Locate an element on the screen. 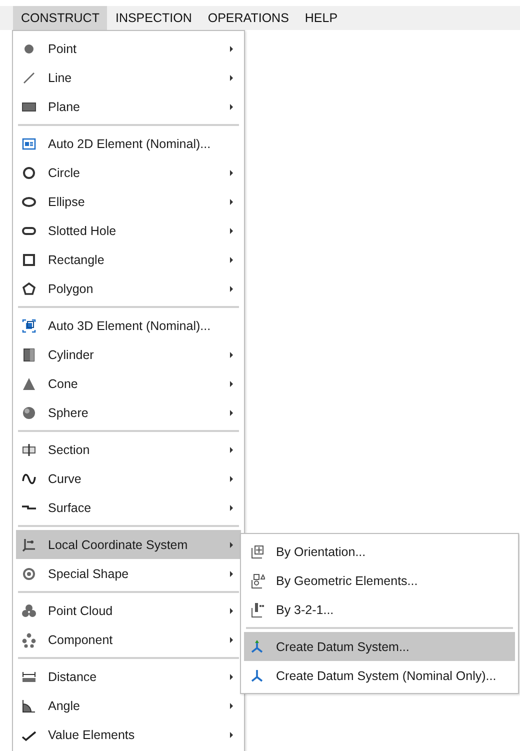 The height and width of the screenshot is (751, 520). angle-icon is located at coordinates (29, 706).